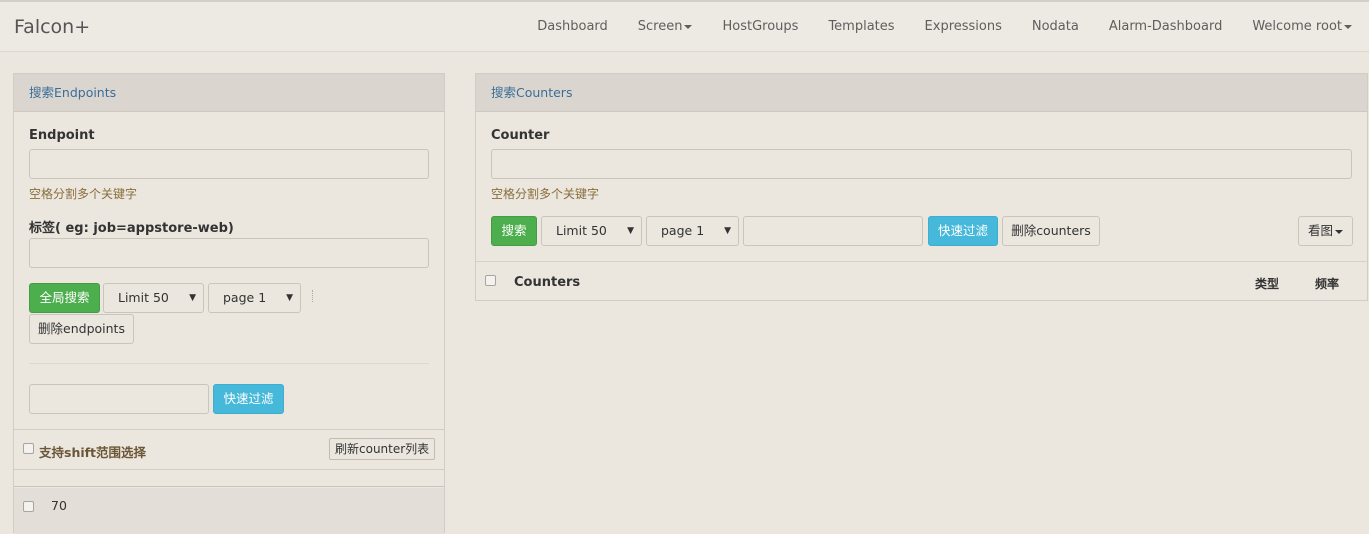 This screenshot has width=1369, height=534. I want to click on tags-label: 标签( eg: job=appstore-web), so click(131, 228).